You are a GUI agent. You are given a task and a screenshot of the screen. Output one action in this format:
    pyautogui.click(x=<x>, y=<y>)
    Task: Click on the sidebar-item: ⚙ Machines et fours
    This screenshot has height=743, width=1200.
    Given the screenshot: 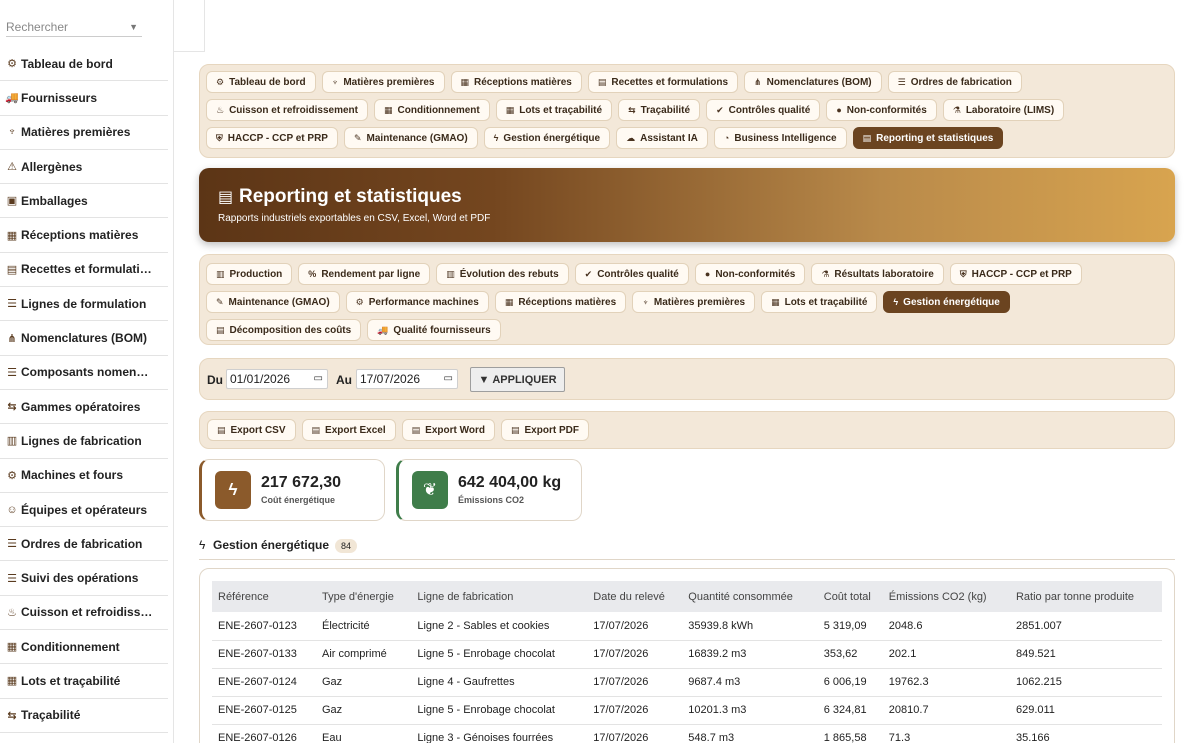 What is the action you would take?
    pyautogui.click(x=84, y=476)
    